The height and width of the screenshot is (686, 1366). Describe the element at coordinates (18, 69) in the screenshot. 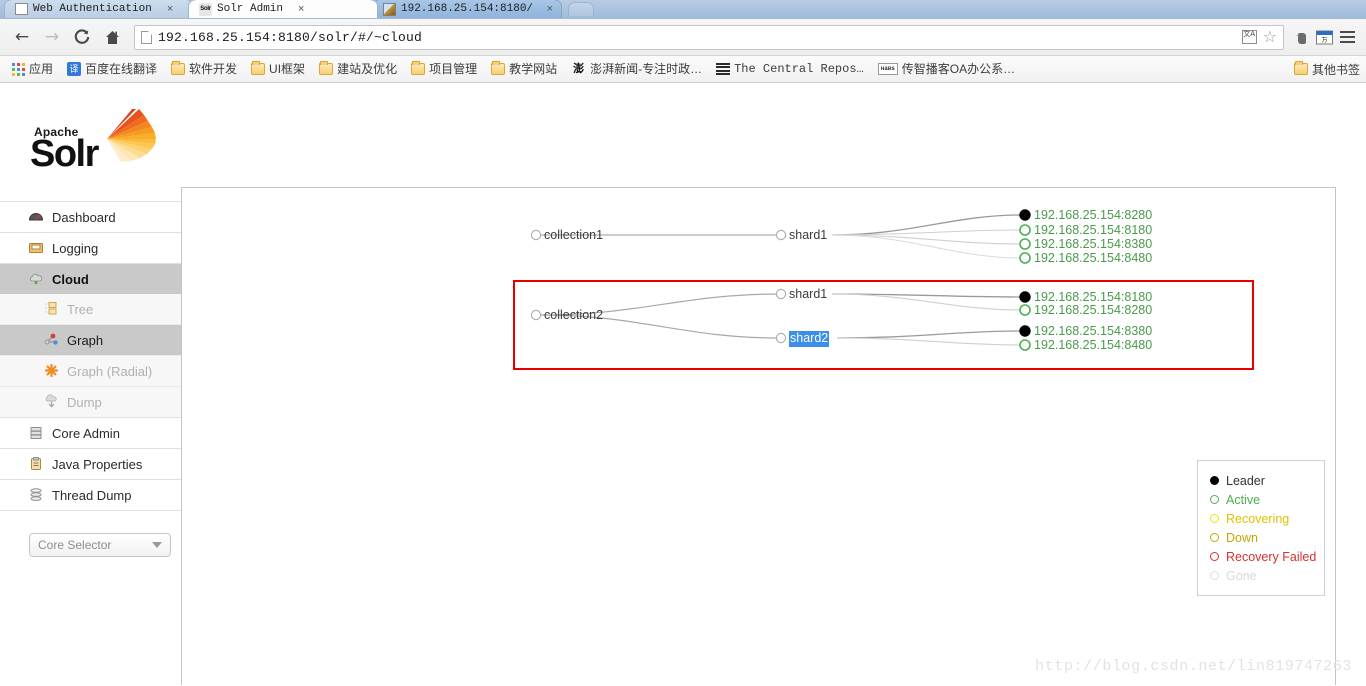

I see `apps-grid-icon` at that location.